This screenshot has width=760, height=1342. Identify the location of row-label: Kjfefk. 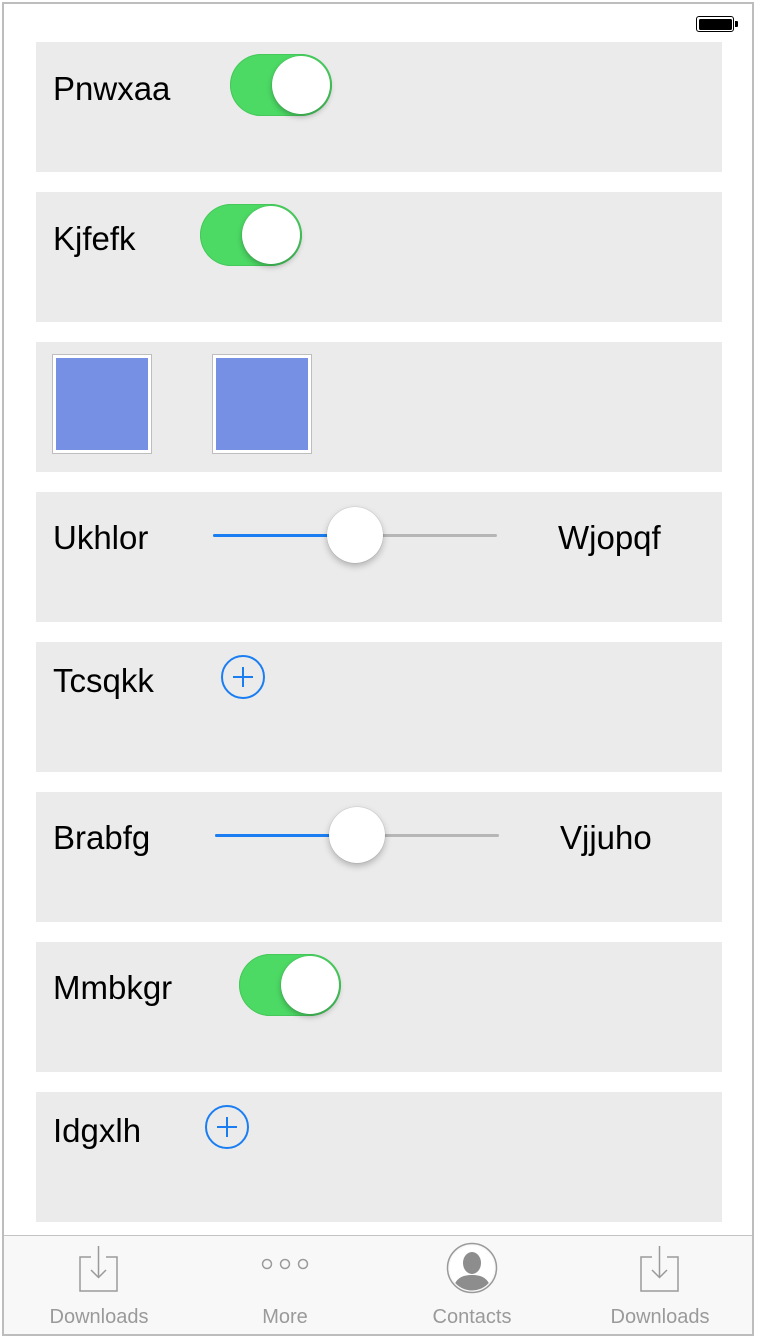
(94, 238).